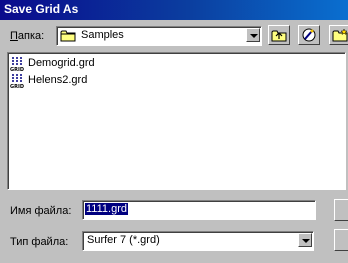  Describe the element at coordinates (305, 240) in the screenshot. I see `filetype-dropdown-arrow` at that location.